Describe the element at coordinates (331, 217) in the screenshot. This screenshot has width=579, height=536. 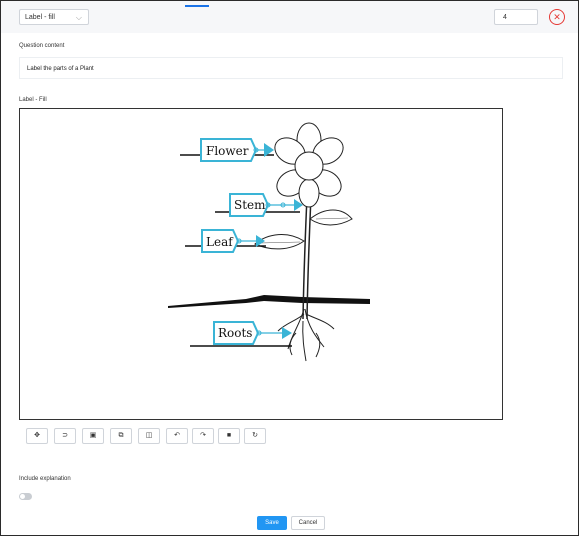
I see `upper-leaf` at that location.